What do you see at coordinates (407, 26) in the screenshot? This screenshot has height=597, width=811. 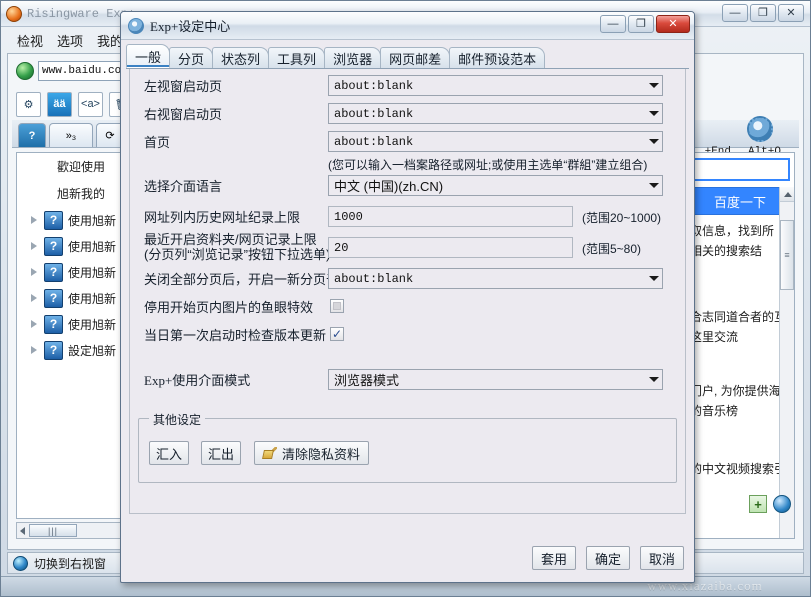 I see `dialog-titlebar: Exp+设定中心 — ❐ ✕` at bounding box center [407, 26].